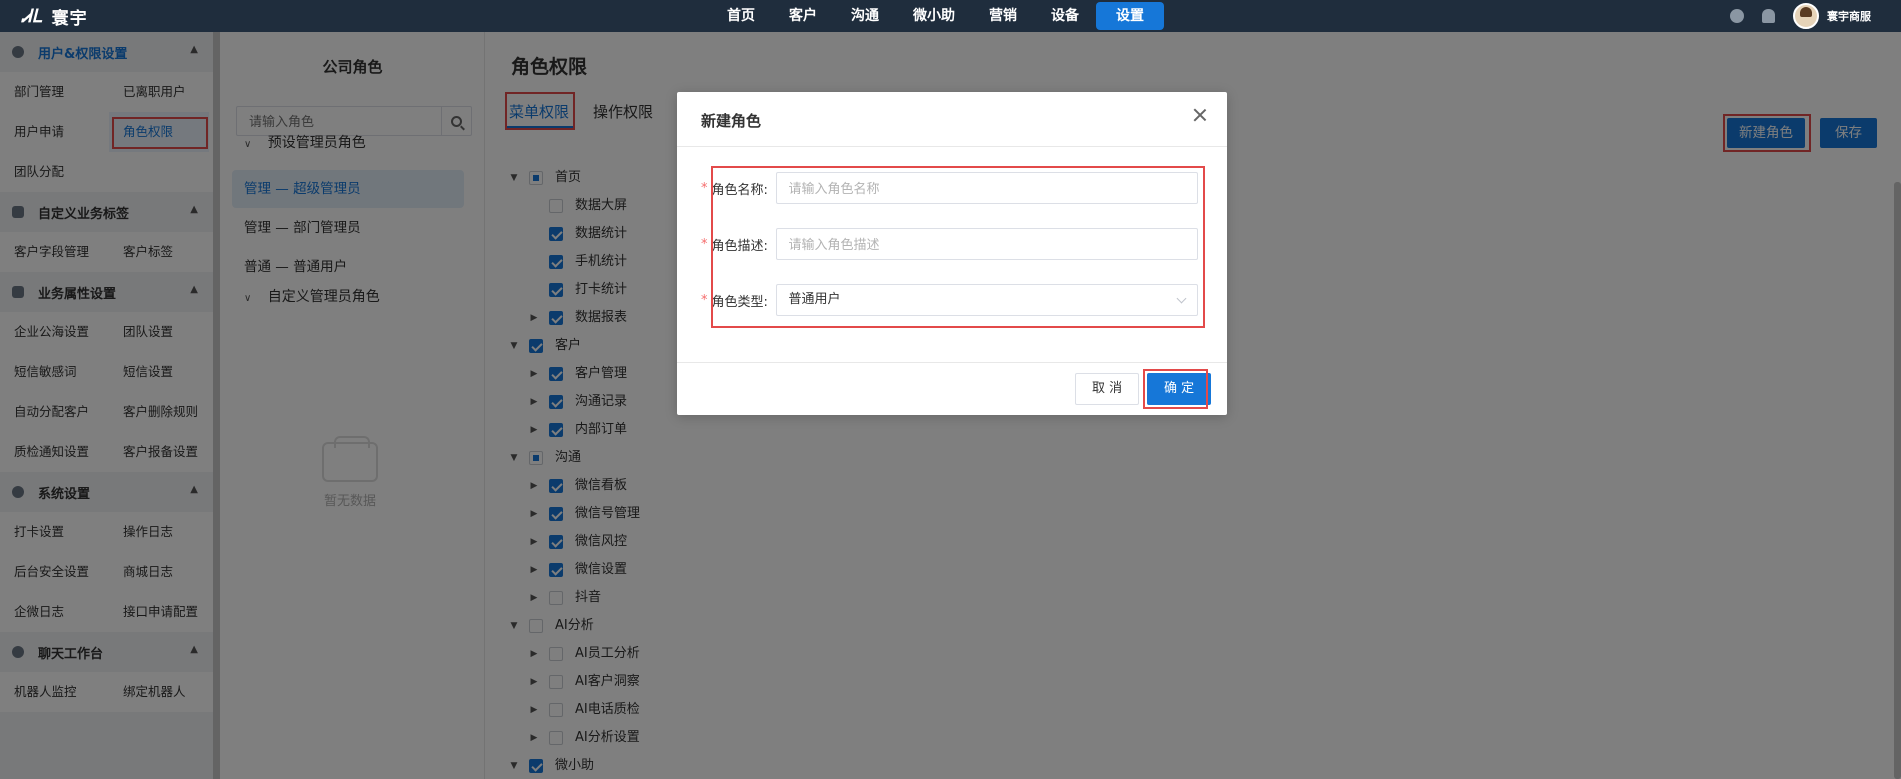 The width and height of the screenshot is (1901, 779). Describe the element at coordinates (1065, 16) in the screenshot. I see `nav-item-devices: 设备` at that location.